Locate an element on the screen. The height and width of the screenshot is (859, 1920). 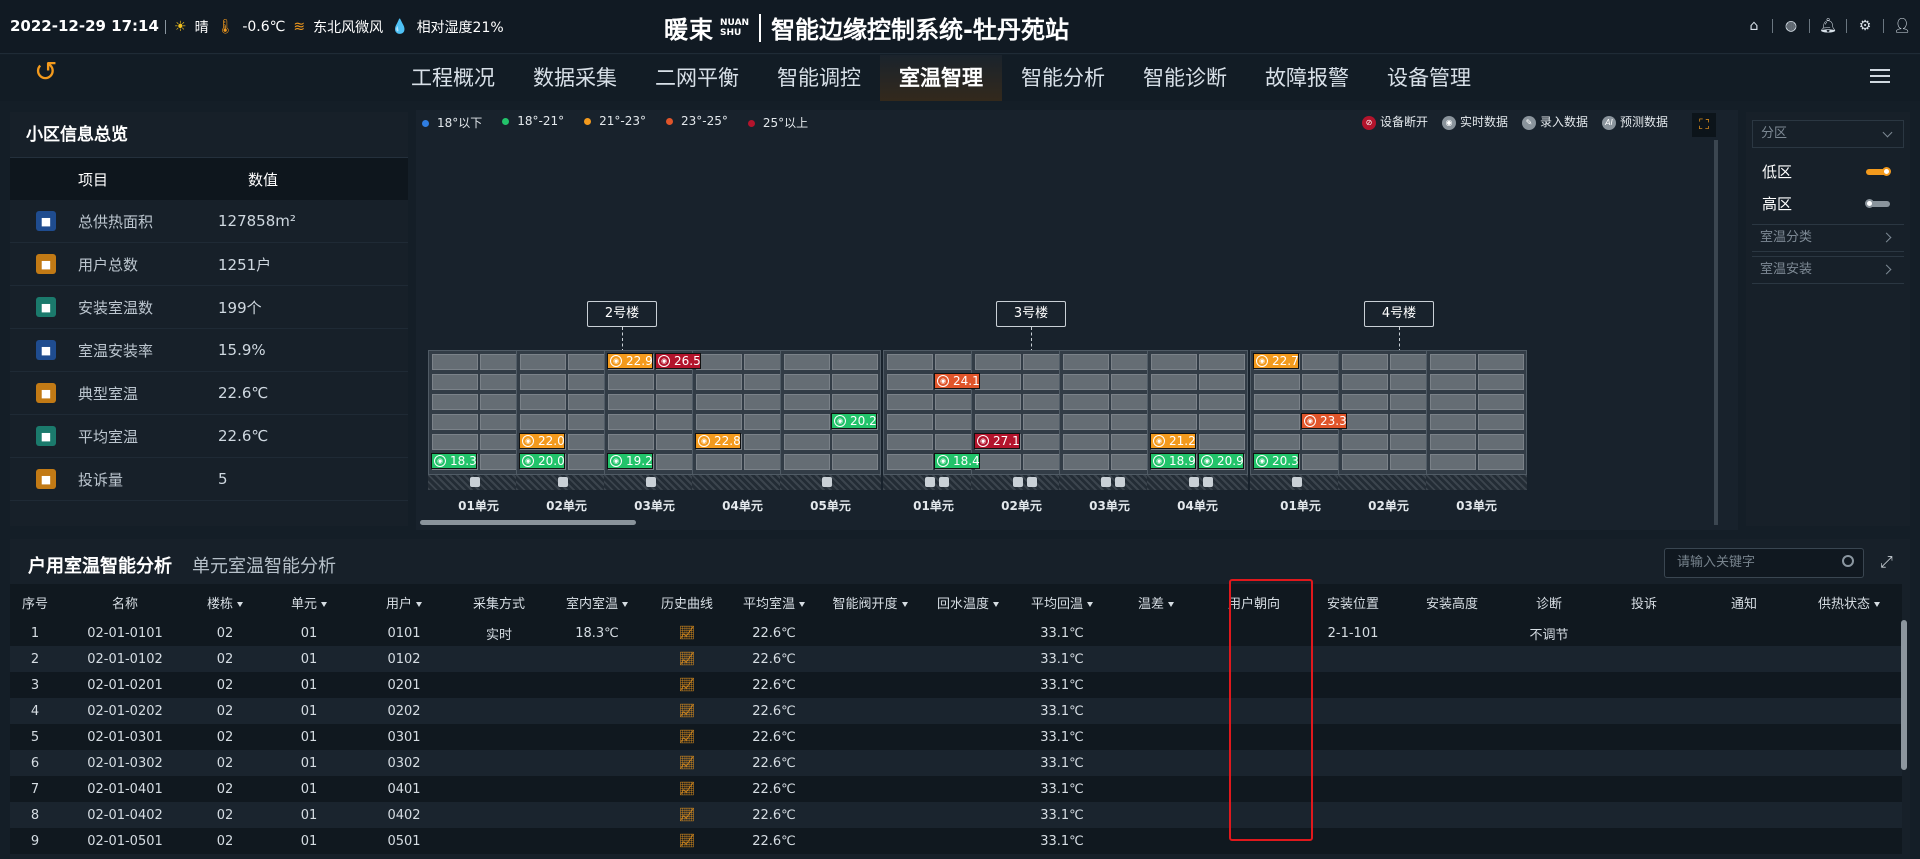
column-header: 回水温度 is located at coordinates (968, 602).